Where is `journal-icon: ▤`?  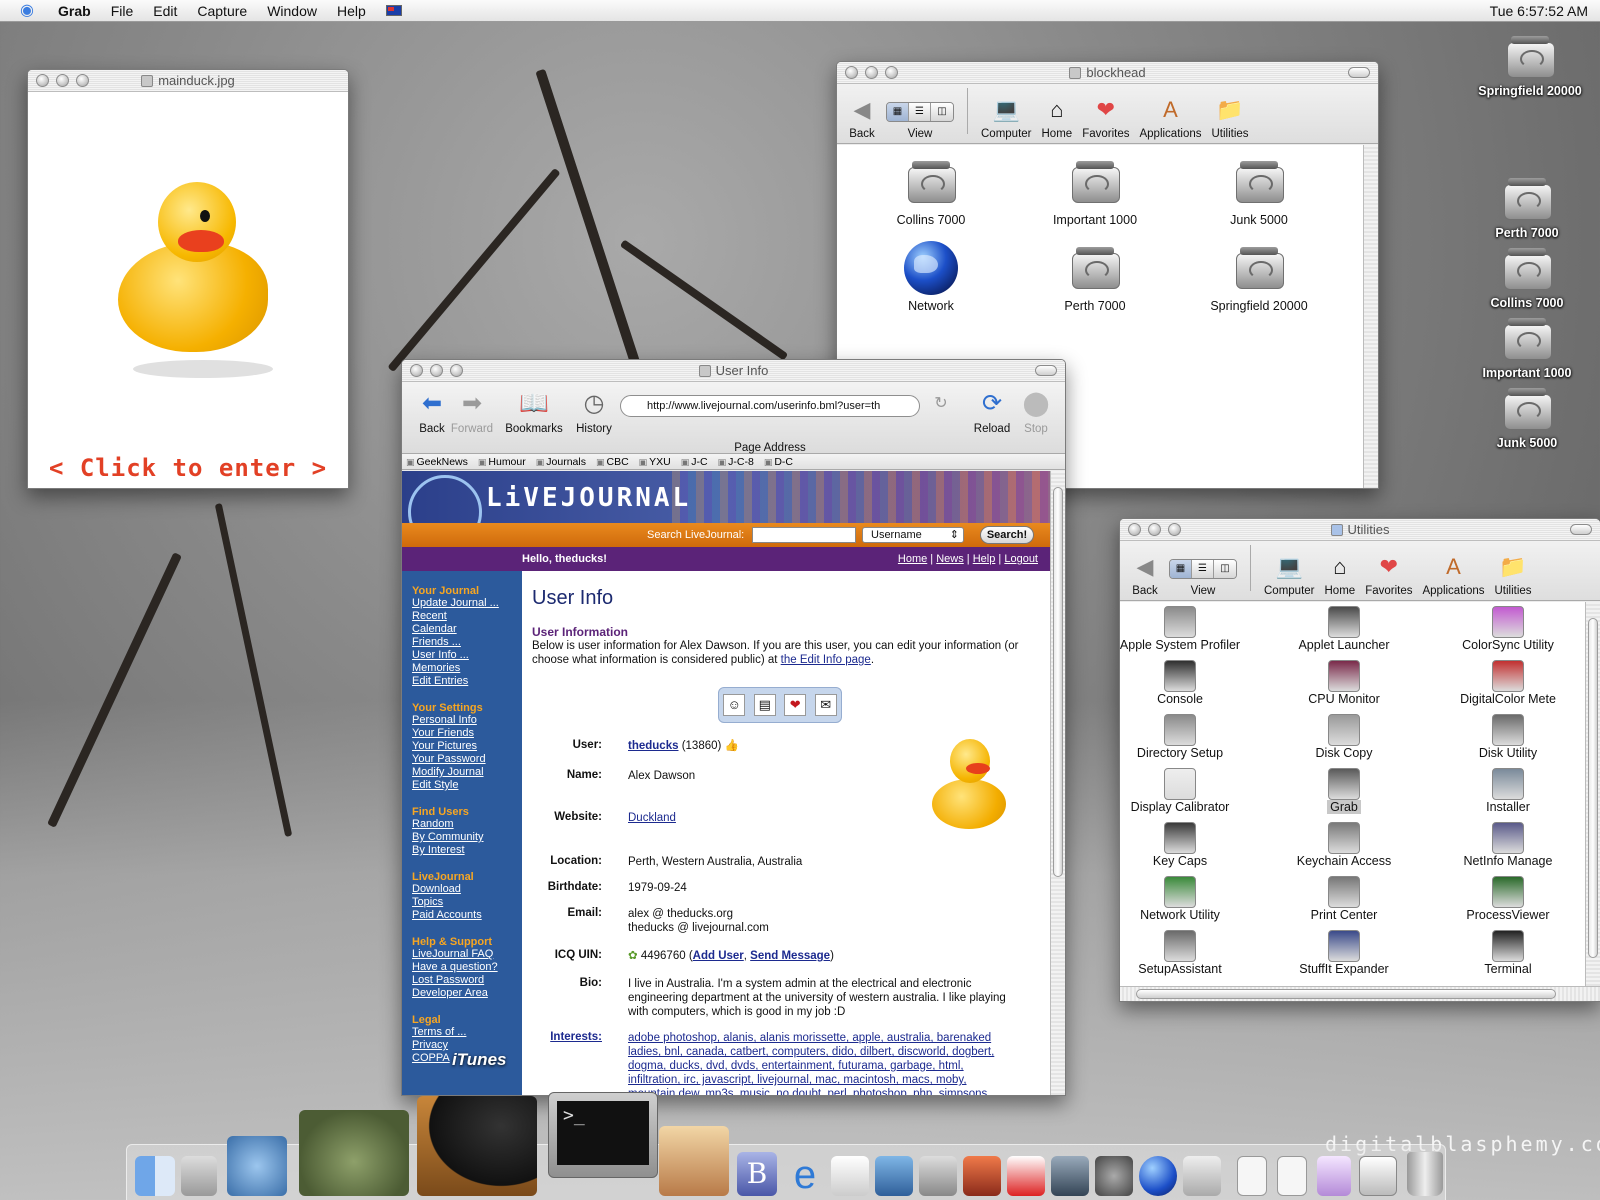 journal-icon: ▤ is located at coordinates (764, 705).